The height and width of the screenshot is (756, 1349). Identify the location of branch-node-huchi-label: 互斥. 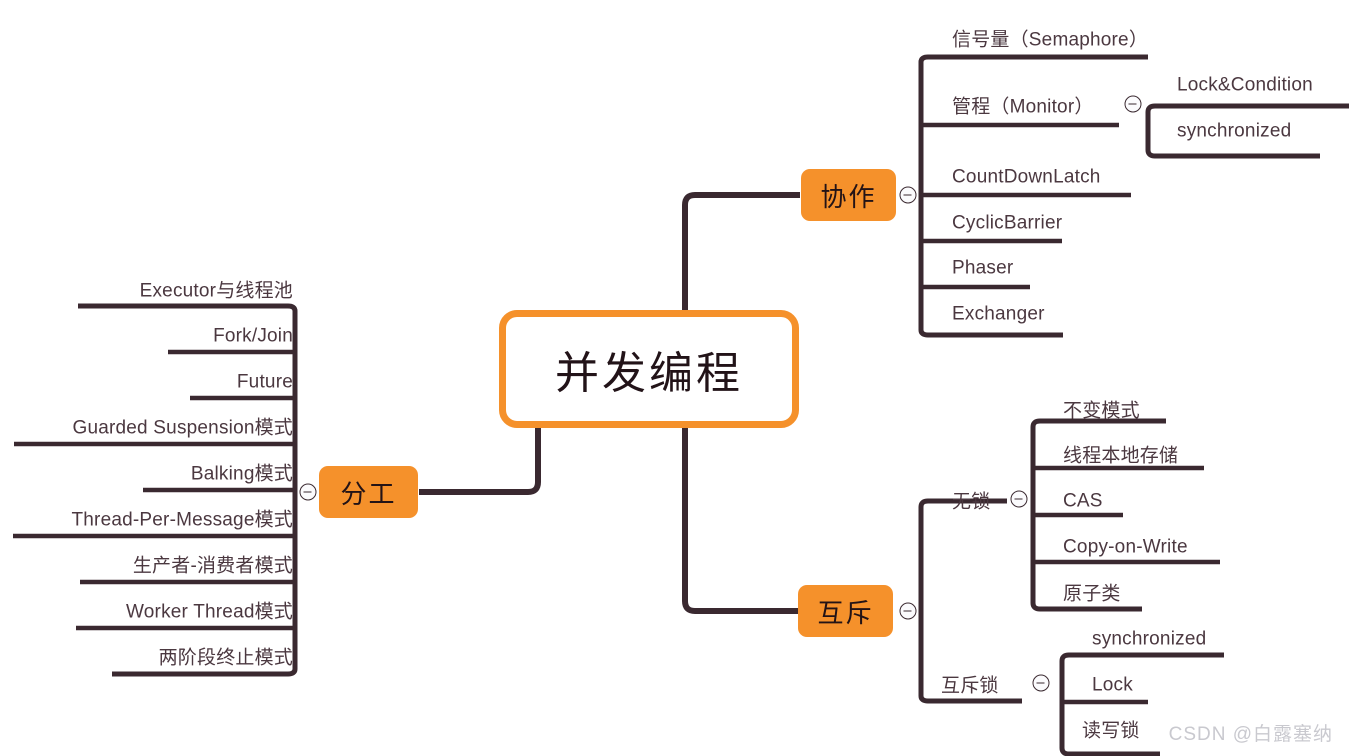
(845, 612).